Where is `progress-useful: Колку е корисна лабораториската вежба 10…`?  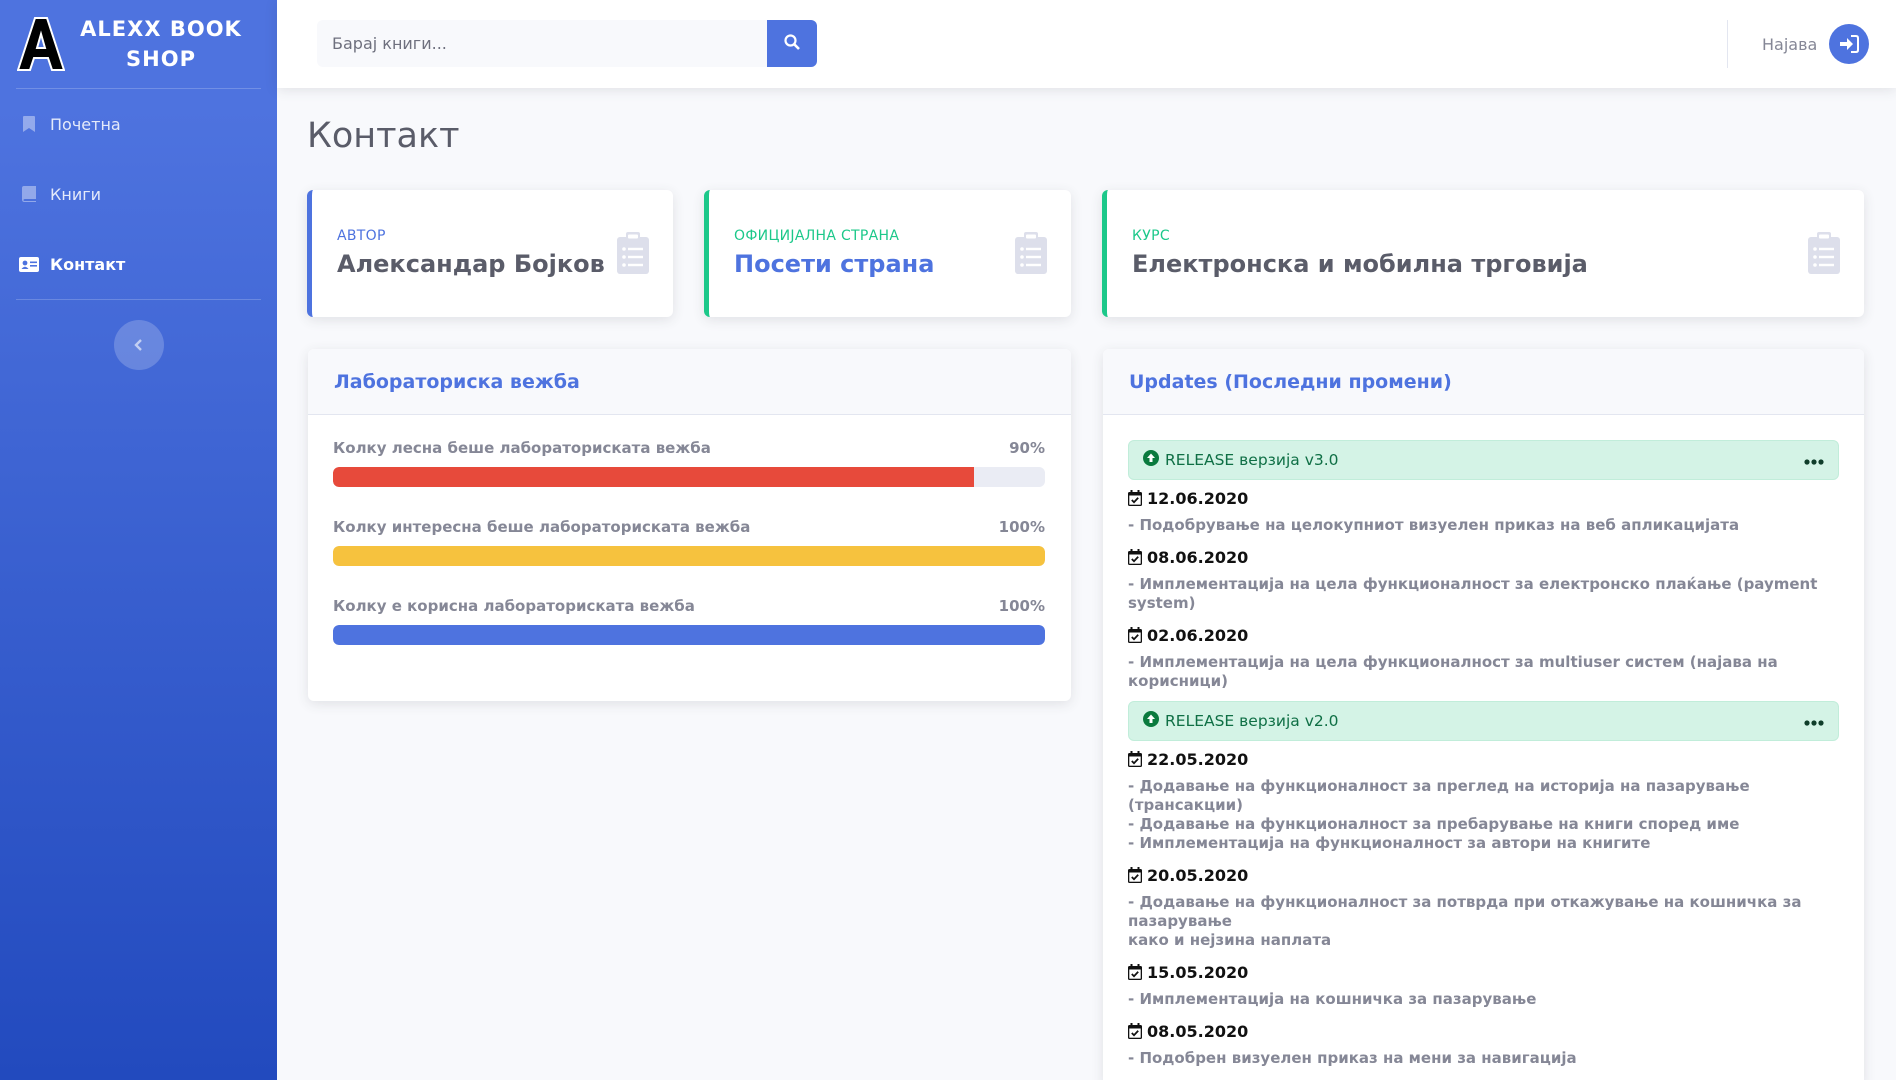
progress-useful: Колку е корисна лабораториската вежба 10… is located at coordinates (689, 621).